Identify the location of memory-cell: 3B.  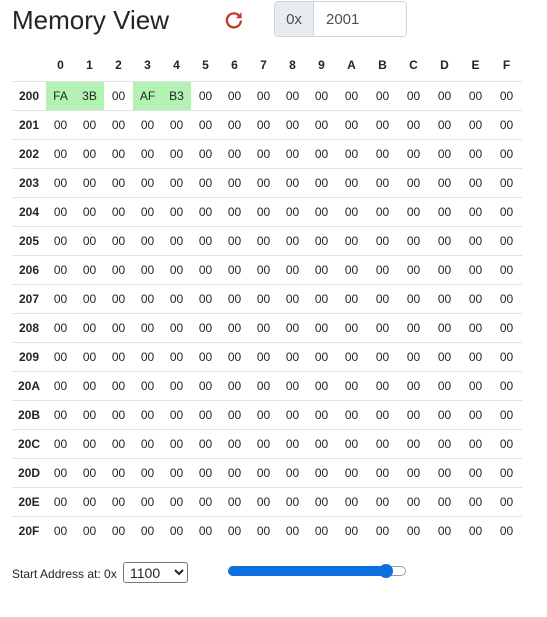
(89, 95).